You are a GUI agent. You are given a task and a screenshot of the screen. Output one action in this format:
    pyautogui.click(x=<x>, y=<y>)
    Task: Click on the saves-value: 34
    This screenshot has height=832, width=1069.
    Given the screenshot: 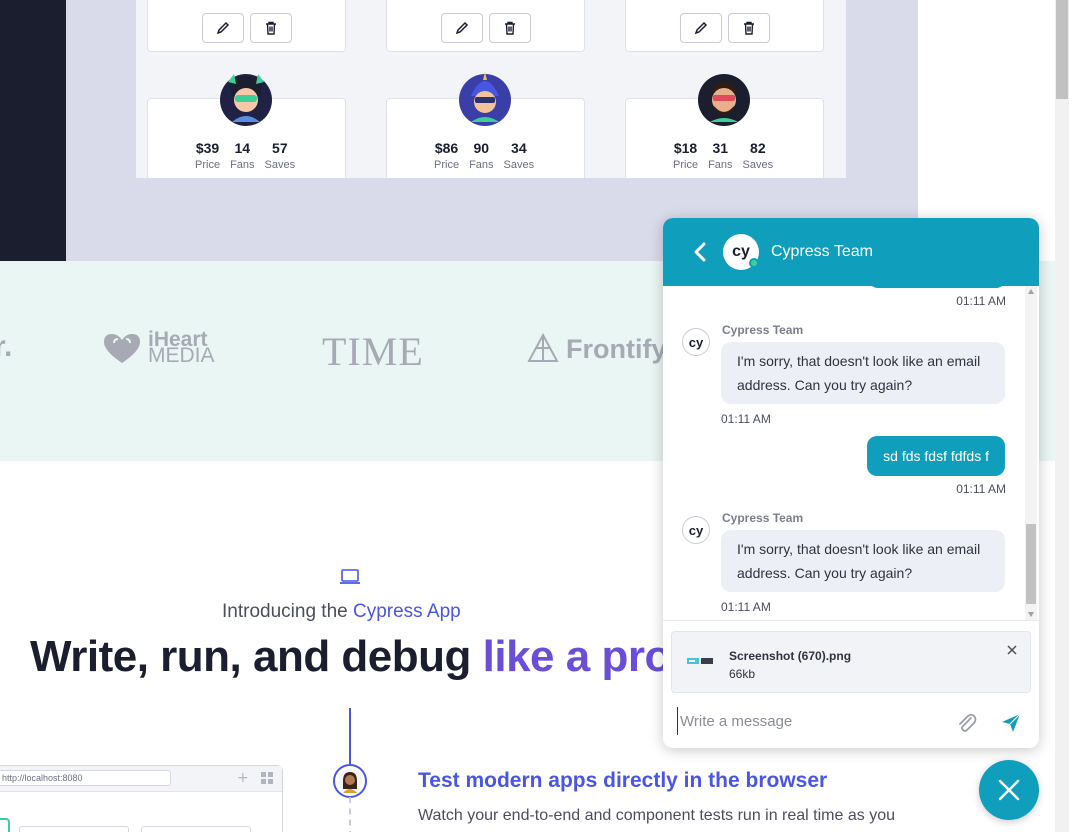 What is the action you would take?
    pyautogui.click(x=519, y=148)
    